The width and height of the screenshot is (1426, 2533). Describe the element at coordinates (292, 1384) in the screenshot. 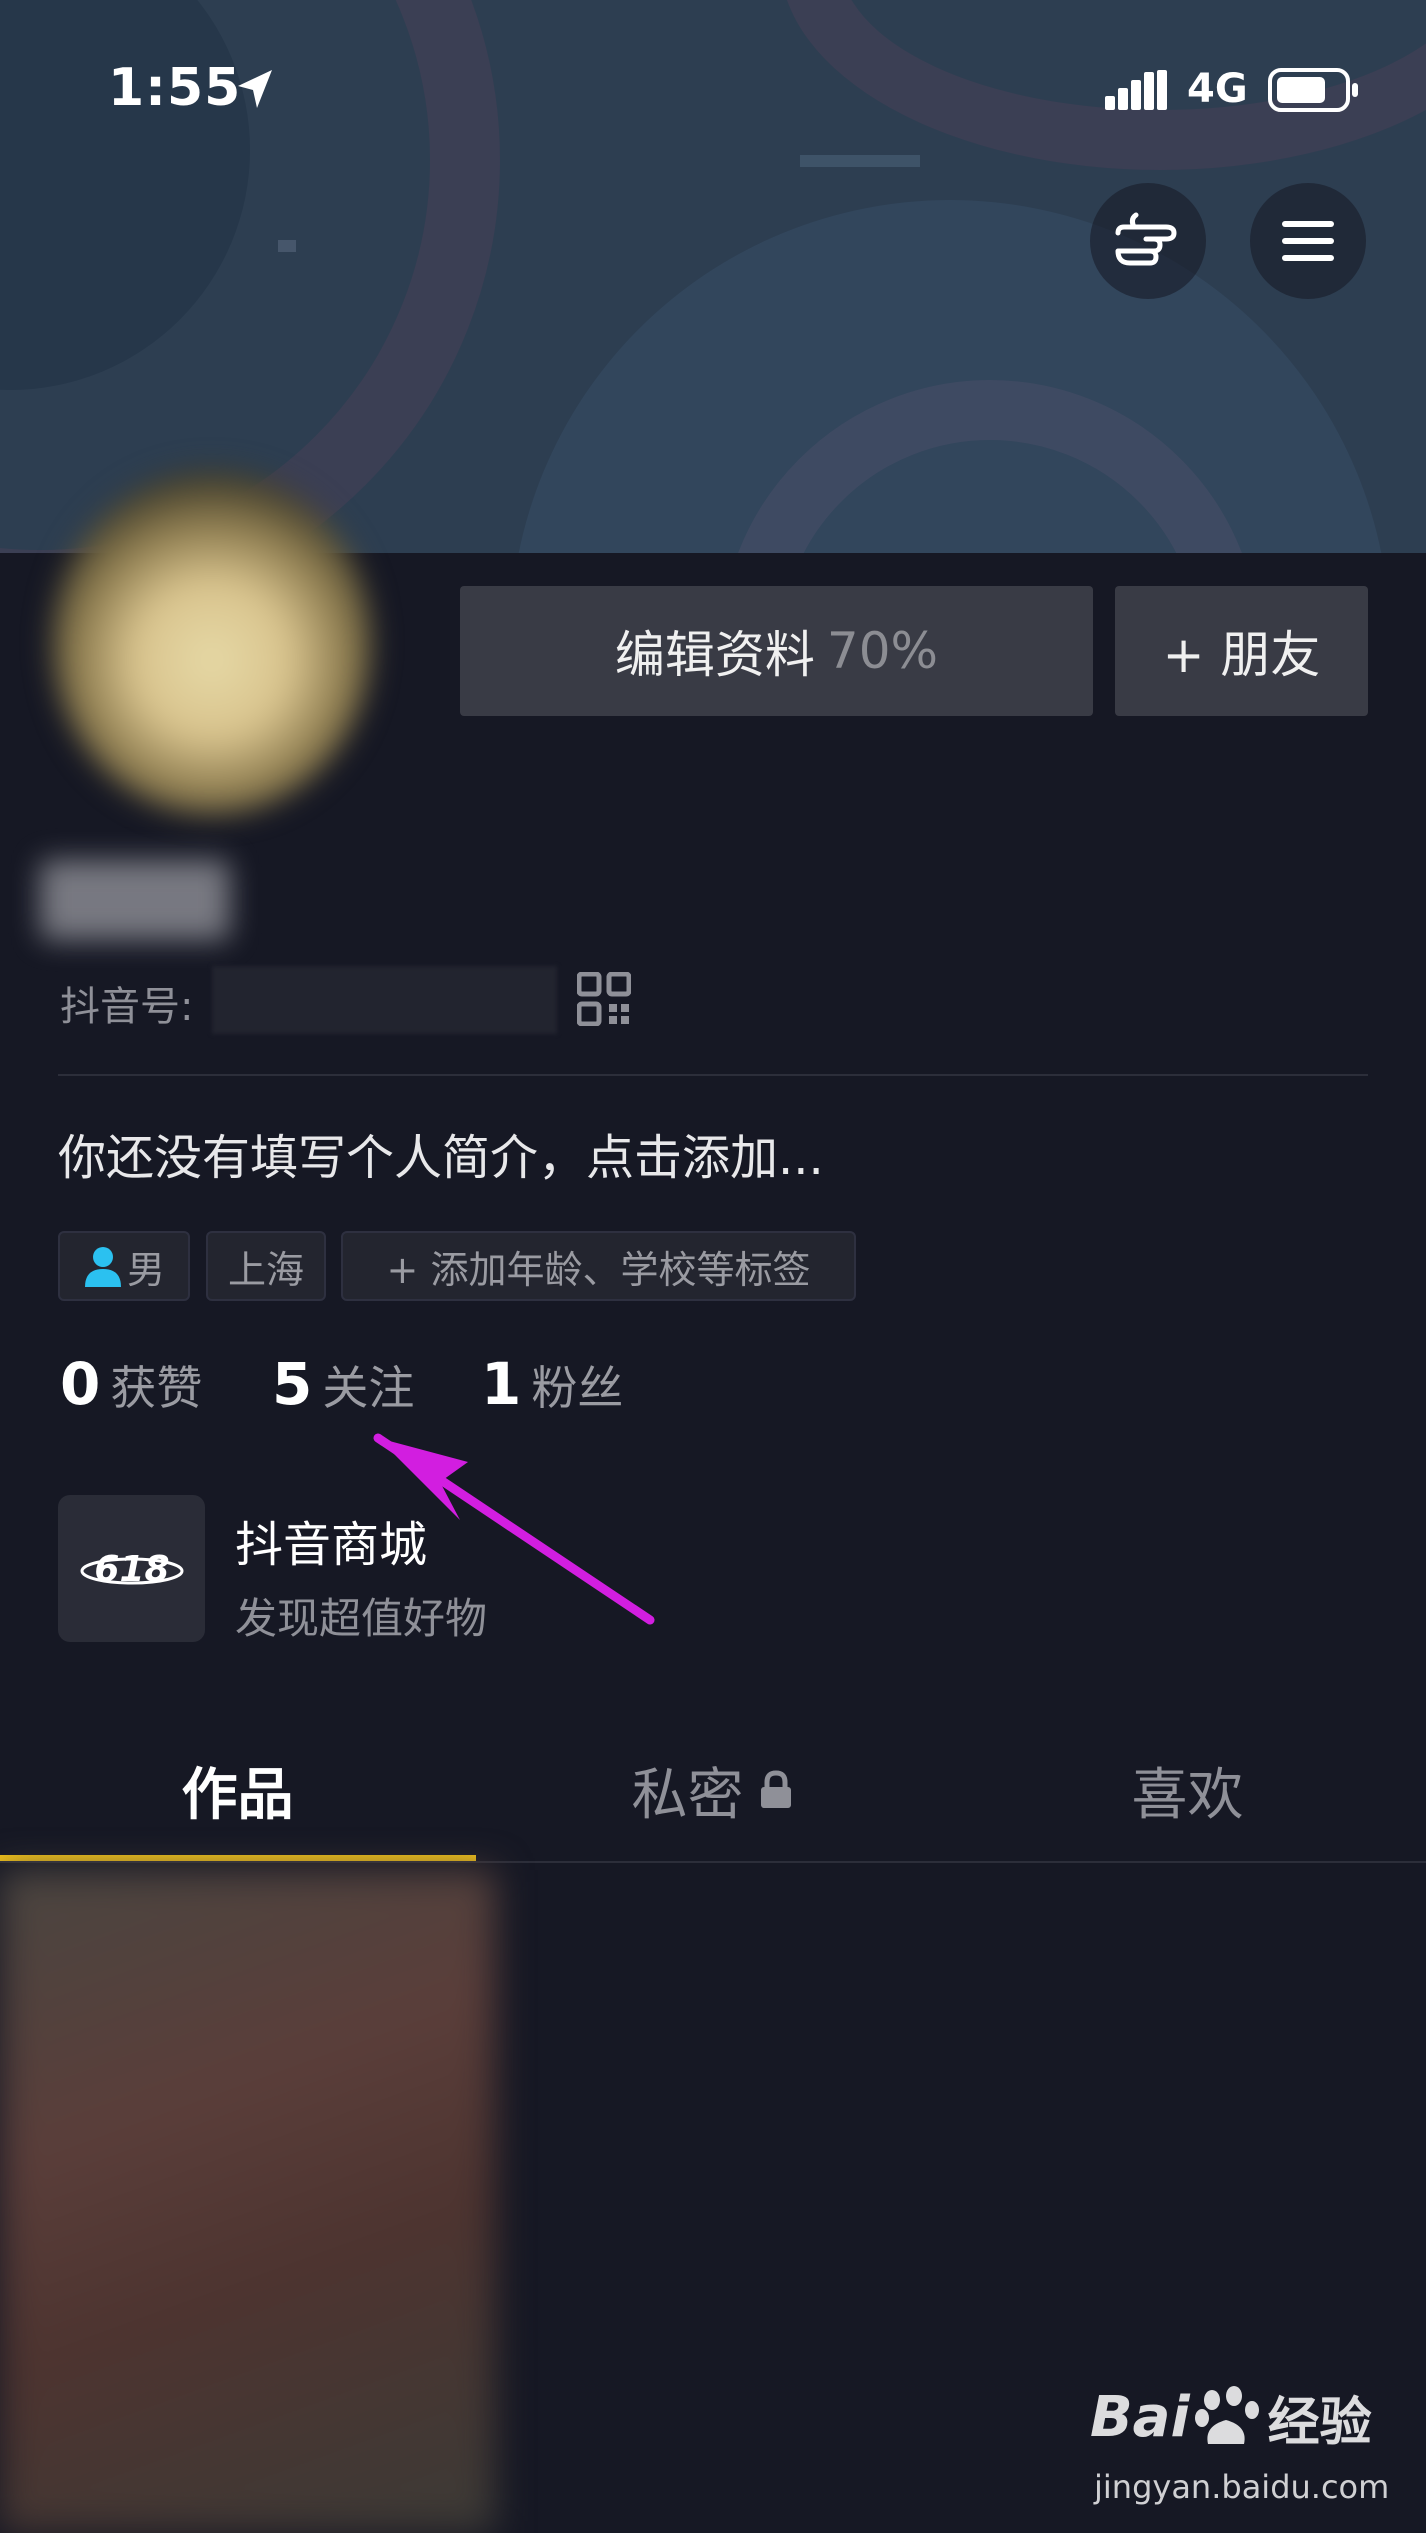

I see `following-count: 5` at that location.